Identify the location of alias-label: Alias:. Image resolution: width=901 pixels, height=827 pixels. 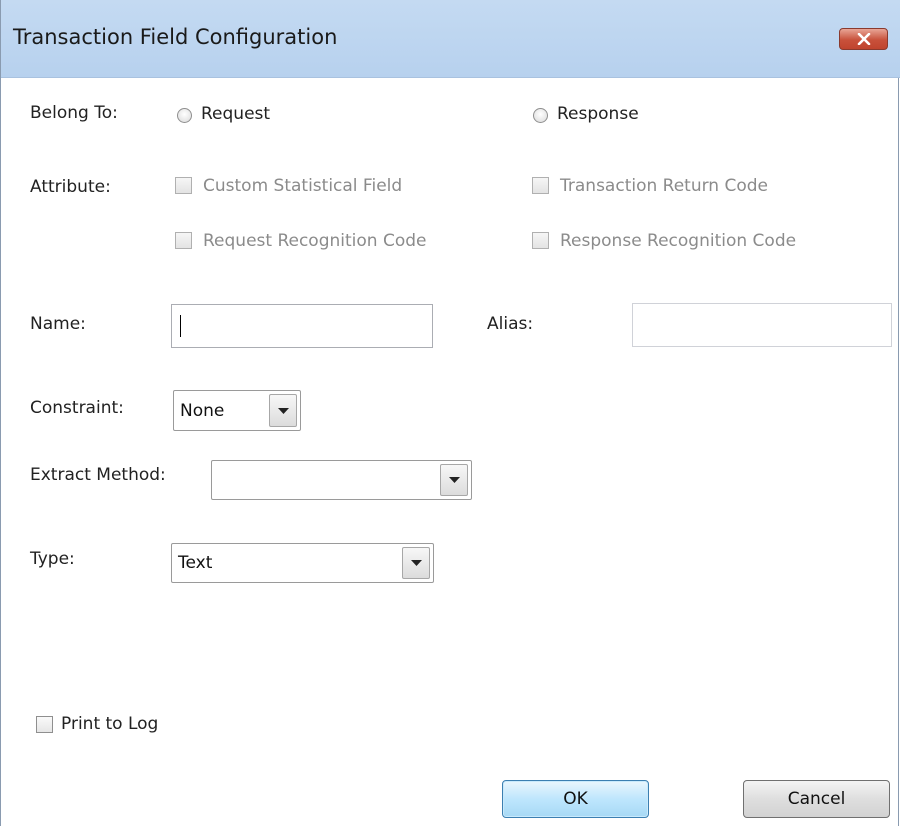
(510, 324).